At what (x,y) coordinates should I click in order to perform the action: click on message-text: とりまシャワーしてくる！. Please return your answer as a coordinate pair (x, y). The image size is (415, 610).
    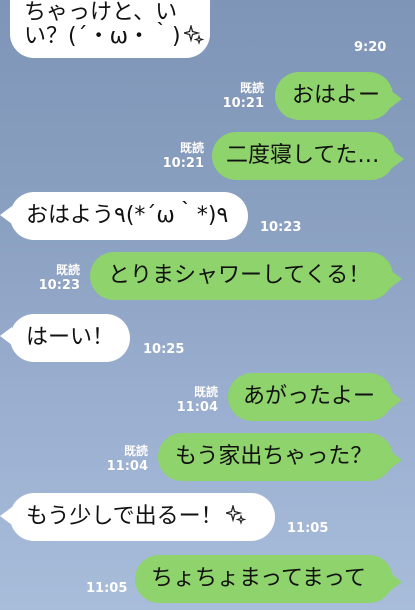
    Looking at the image, I should click on (239, 275).